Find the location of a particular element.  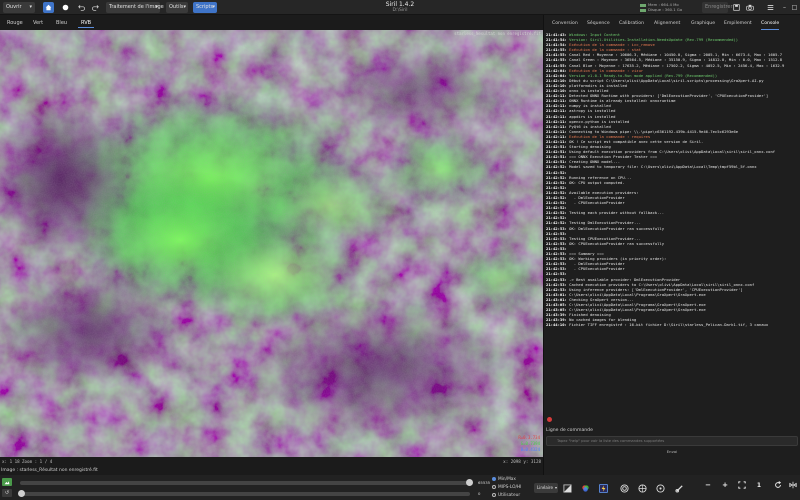

home-button is located at coordinates (48, 7).